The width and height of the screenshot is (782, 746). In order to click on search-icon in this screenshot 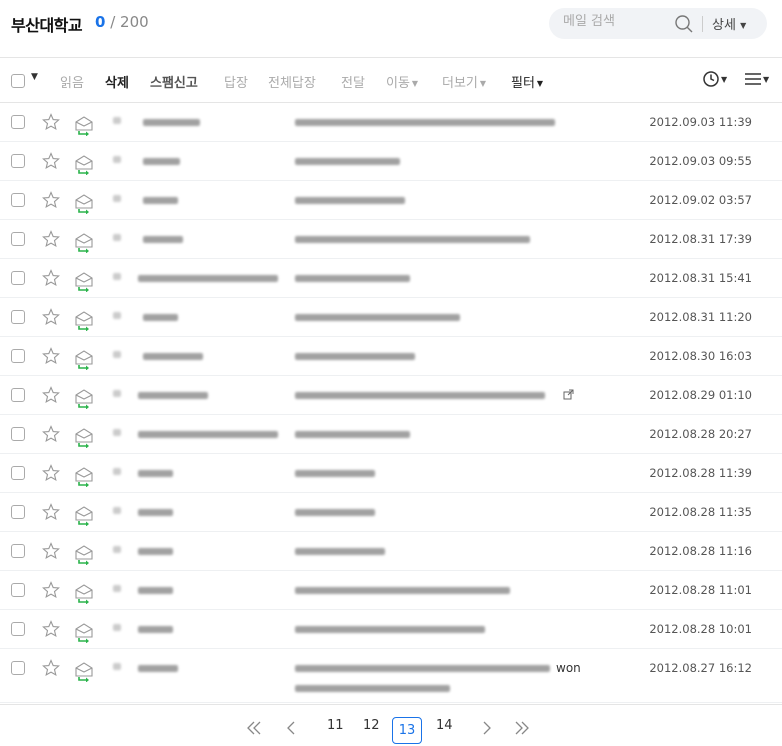, I will do `click(684, 24)`.